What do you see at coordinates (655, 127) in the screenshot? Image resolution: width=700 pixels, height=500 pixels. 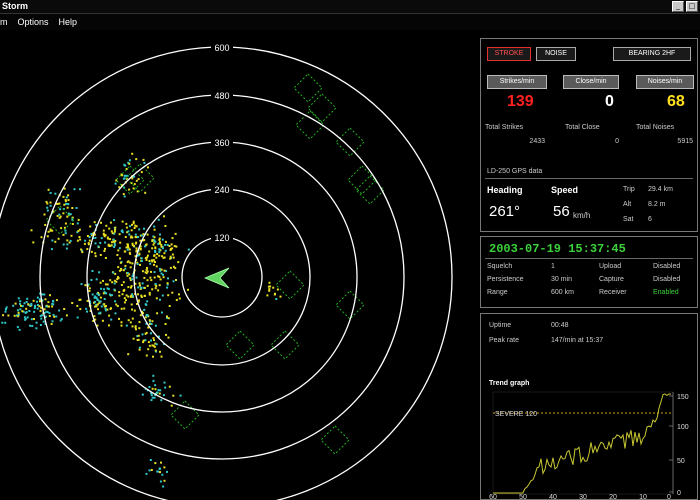 I see `total-noises-label: Total Noises` at bounding box center [655, 127].